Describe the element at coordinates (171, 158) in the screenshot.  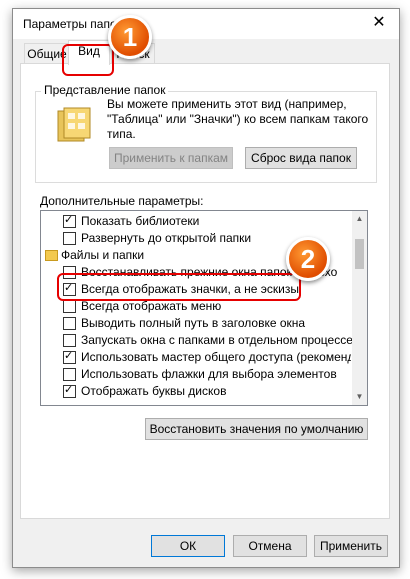
I see `apply-to-folders-button: Применить к папкам` at that location.